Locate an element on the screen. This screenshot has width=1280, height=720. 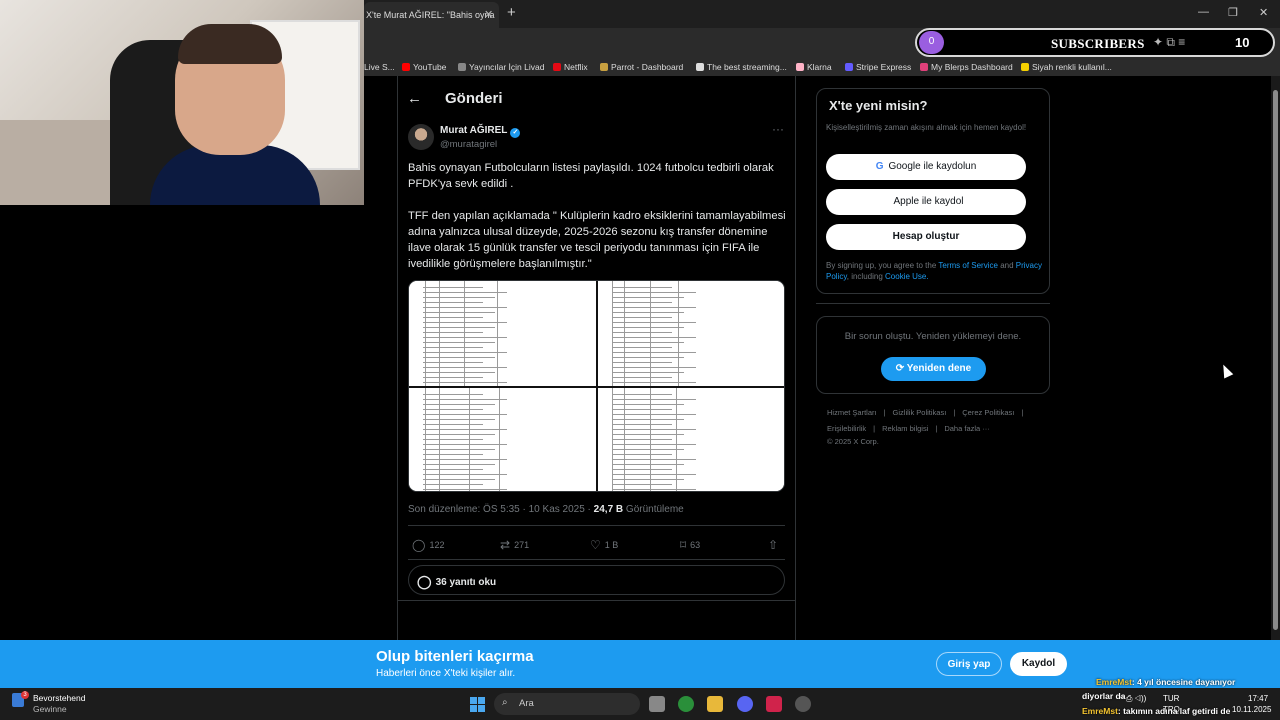
post-media-grid is located at coordinates (596, 386).